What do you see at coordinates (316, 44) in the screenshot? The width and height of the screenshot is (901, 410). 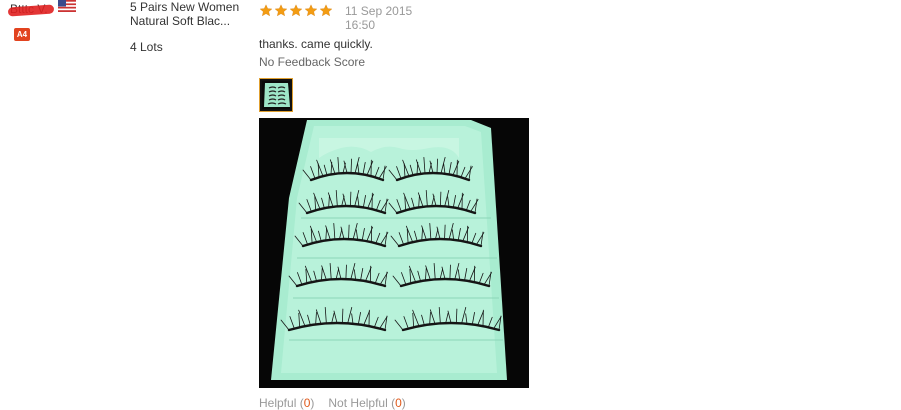 I see `feedback-text: thanks. came quickly.` at bounding box center [316, 44].